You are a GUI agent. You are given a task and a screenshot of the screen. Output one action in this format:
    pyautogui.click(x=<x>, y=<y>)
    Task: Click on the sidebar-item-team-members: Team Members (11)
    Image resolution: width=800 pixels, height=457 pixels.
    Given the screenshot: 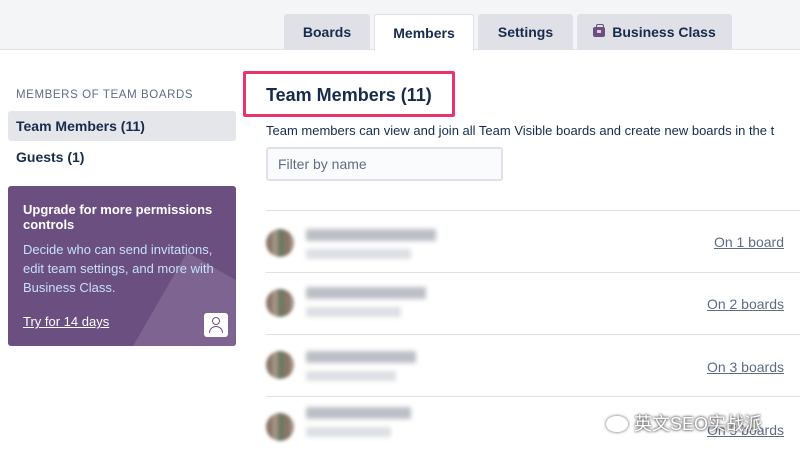 What is the action you would take?
    pyautogui.click(x=122, y=126)
    